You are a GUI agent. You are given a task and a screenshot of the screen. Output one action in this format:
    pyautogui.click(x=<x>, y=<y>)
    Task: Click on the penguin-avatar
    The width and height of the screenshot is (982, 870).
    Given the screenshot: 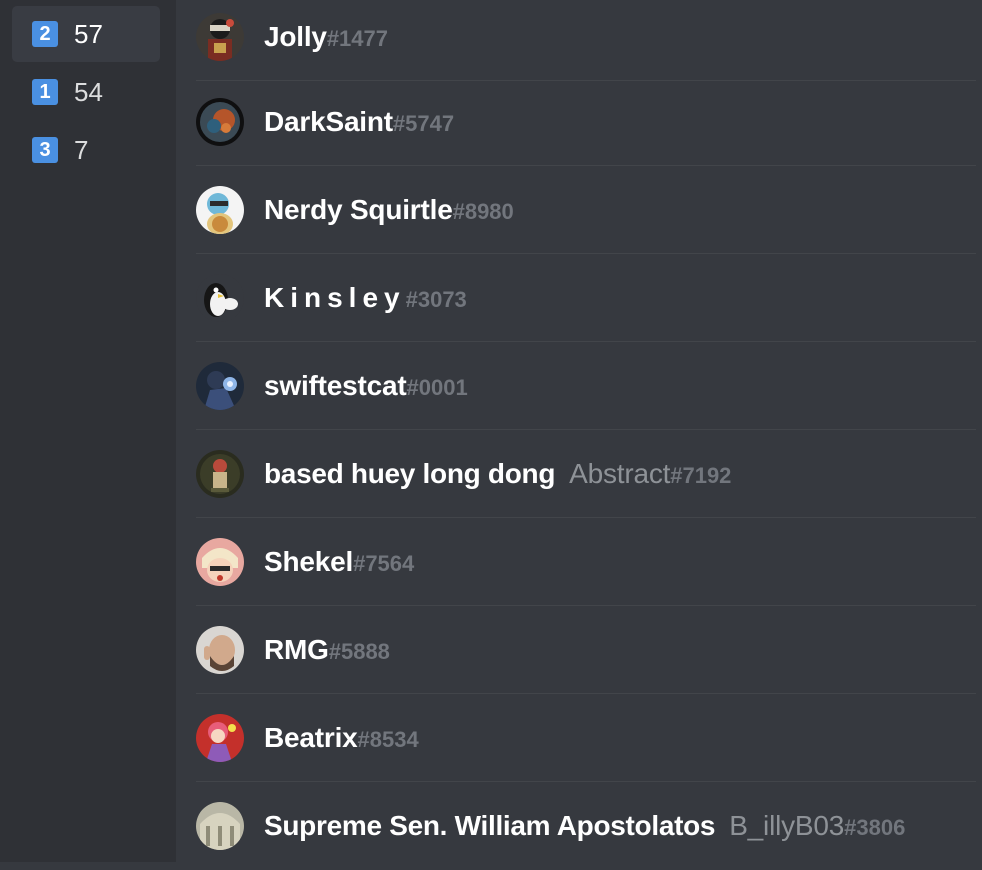 What is the action you would take?
    pyautogui.click(x=220, y=298)
    